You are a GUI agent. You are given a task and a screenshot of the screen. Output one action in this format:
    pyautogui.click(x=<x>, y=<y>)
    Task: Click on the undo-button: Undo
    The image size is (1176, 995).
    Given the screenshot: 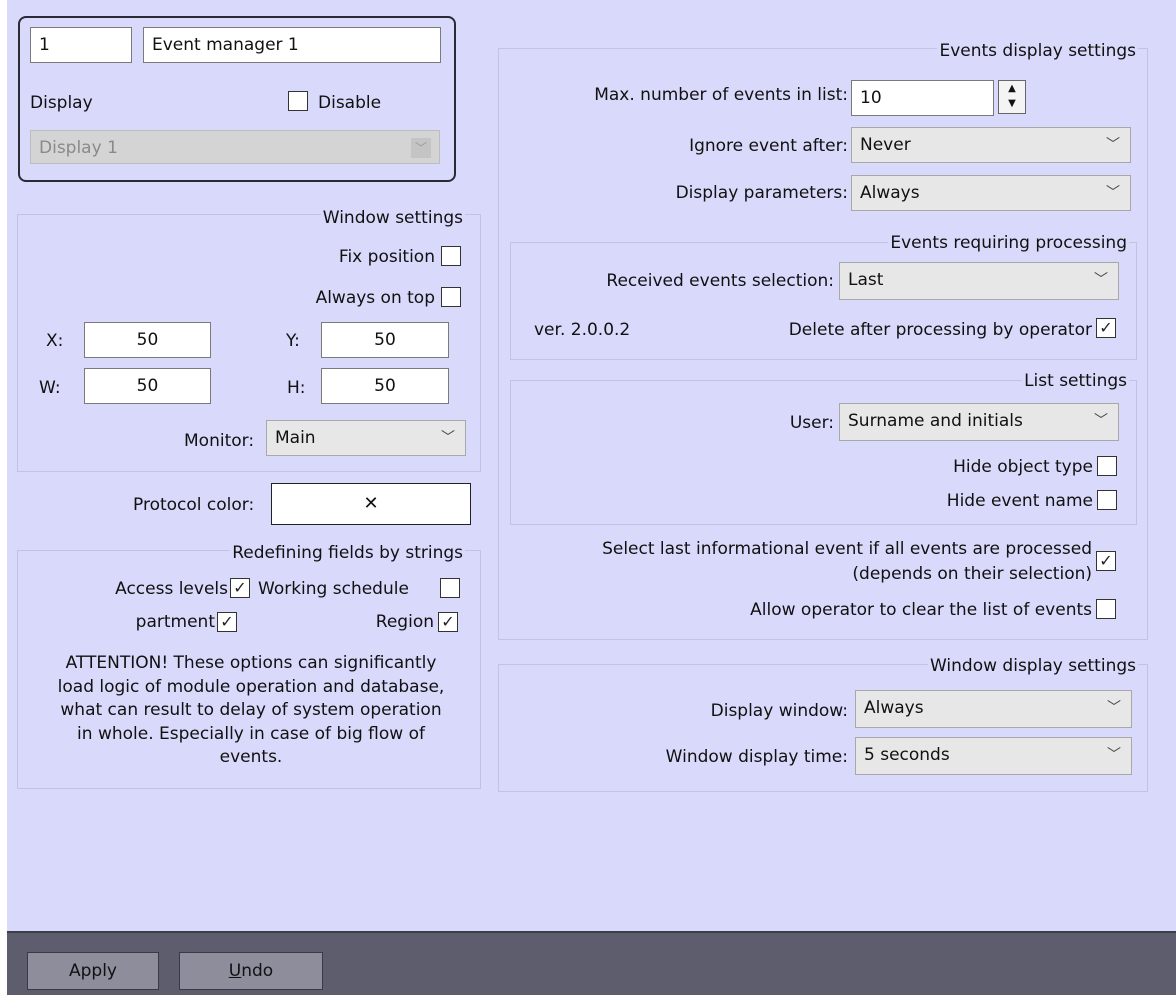 What is the action you would take?
    pyautogui.click(x=251, y=971)
    